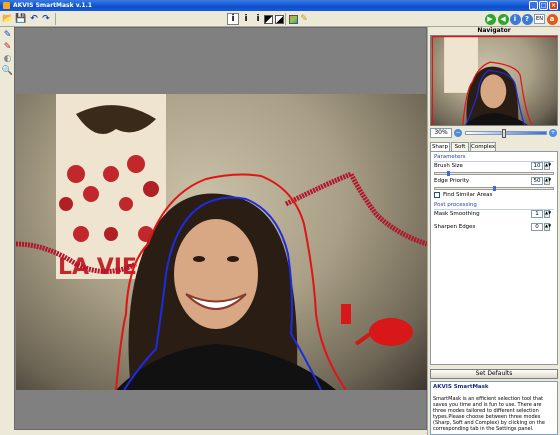 This screenshot has width=560, height=435. What do you see at coordinates (461, 387) in the screenshot?
I see `info-title: AKVIS SmartMask` at bounding box center [461, 387].